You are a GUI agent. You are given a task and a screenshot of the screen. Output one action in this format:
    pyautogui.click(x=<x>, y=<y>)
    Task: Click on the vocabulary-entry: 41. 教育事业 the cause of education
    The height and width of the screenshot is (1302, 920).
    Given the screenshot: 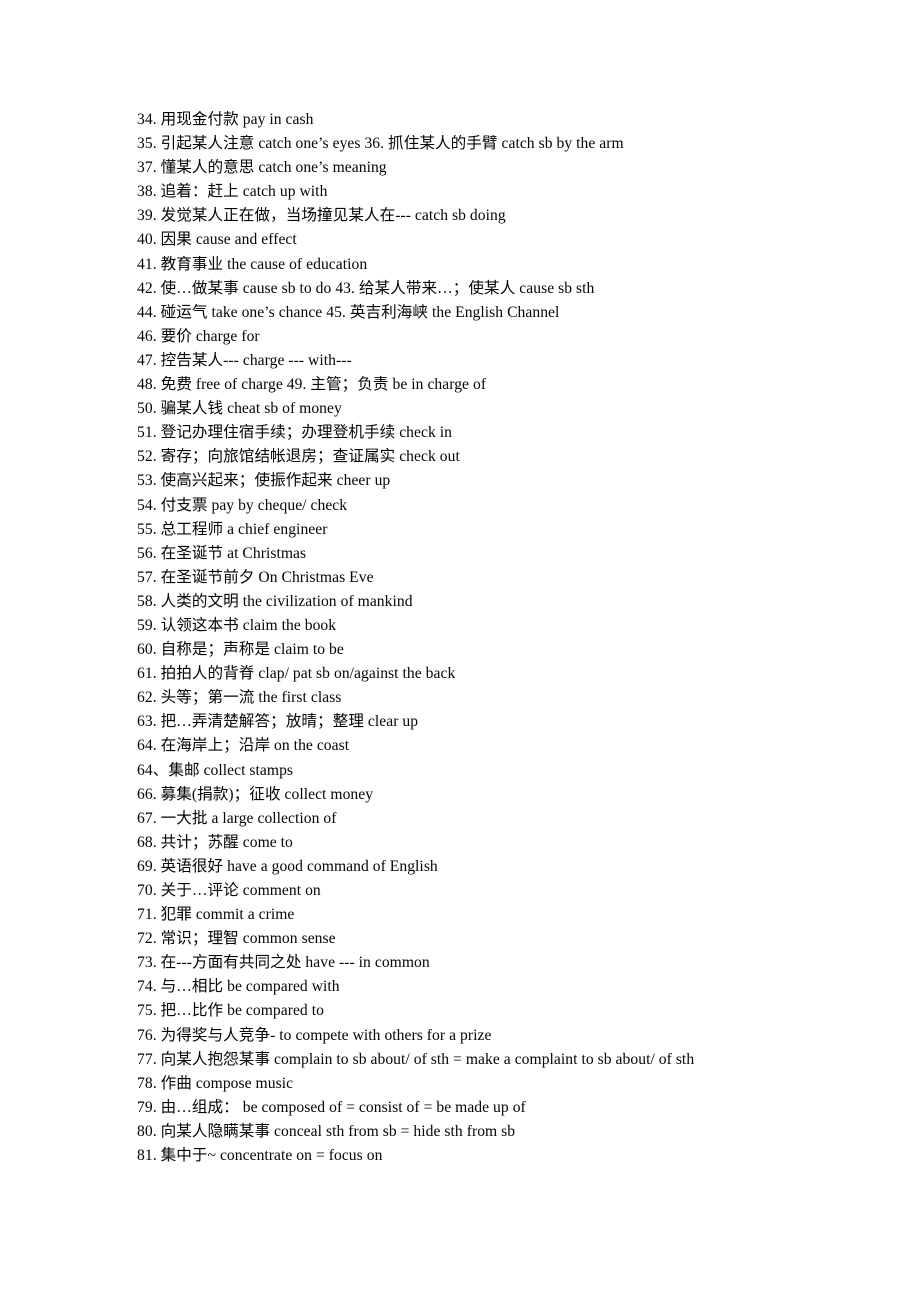 What is the action you would take?
    pyautogui.click(x=252, y=264)
    